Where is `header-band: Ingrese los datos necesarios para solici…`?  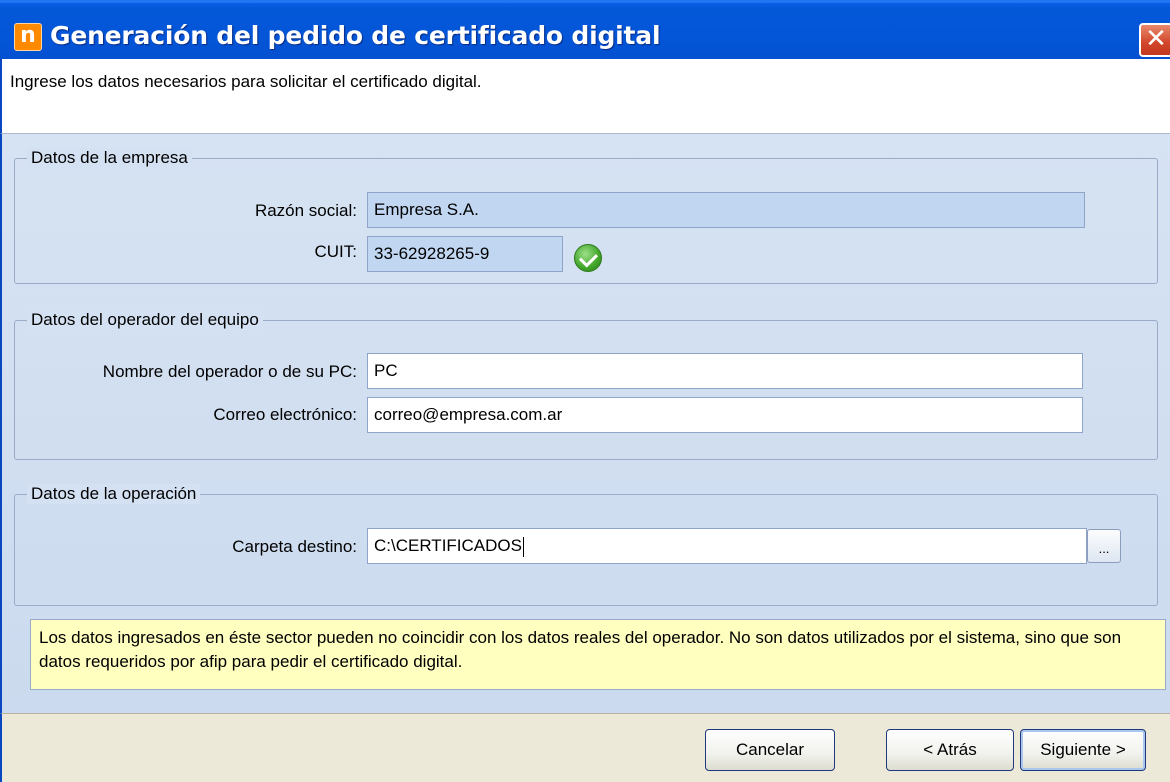
header-band: Ingrese los datos necesarios para solici… is located at coordinates (585, 96).